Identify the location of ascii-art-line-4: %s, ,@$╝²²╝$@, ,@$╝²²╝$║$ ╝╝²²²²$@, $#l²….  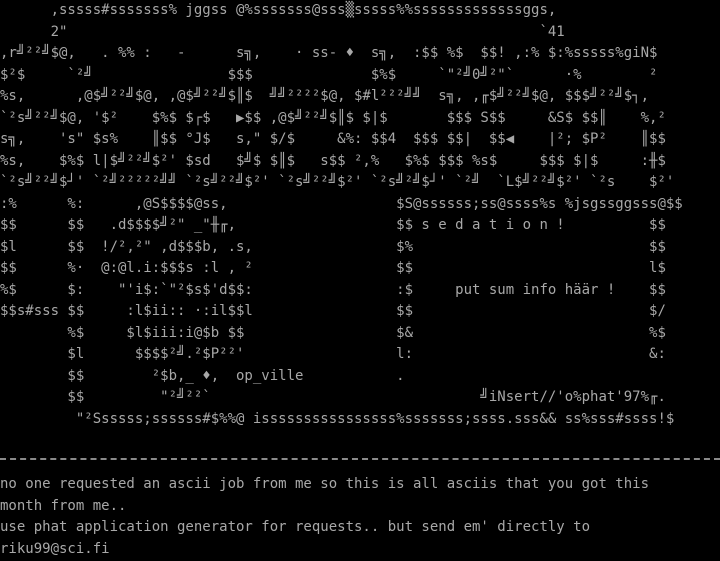
(325, 96).